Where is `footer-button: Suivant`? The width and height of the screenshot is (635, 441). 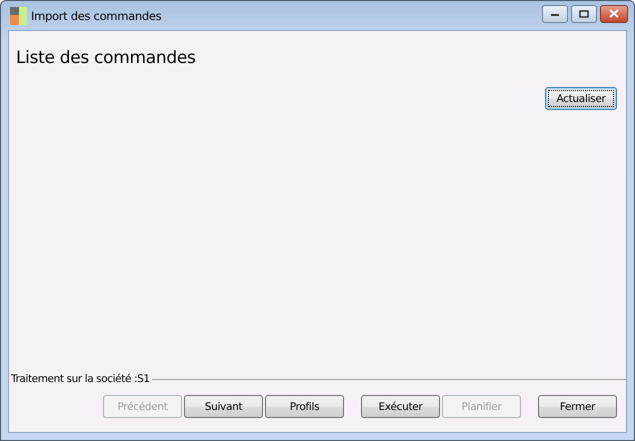
footer-button: Suivant is located at coordinates (223, 406).